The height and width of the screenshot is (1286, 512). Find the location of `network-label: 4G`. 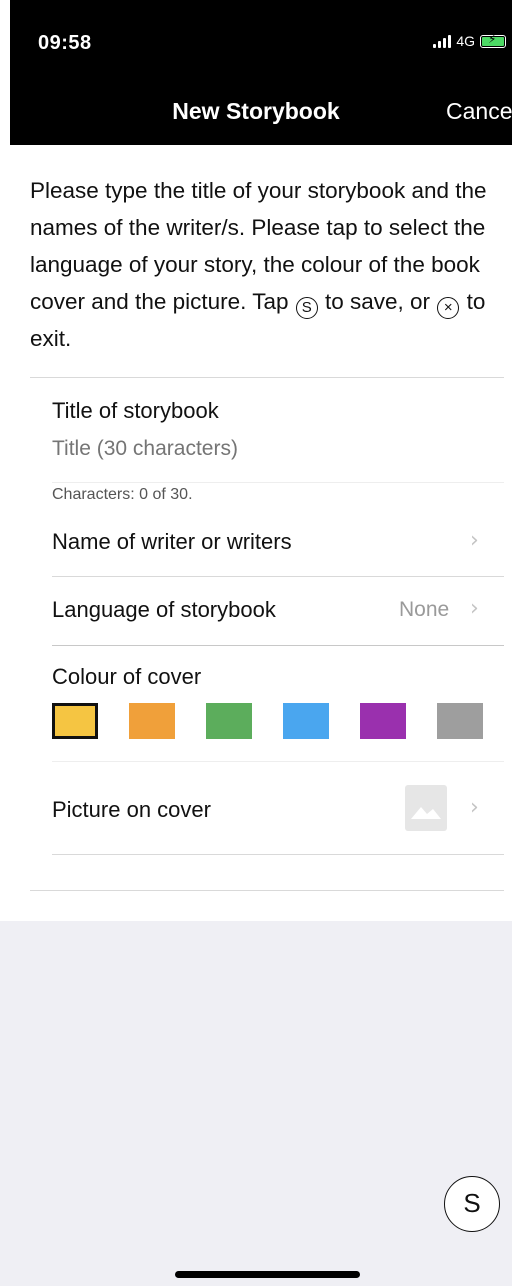

network-label: 4G is located at coordinates (465, 41).